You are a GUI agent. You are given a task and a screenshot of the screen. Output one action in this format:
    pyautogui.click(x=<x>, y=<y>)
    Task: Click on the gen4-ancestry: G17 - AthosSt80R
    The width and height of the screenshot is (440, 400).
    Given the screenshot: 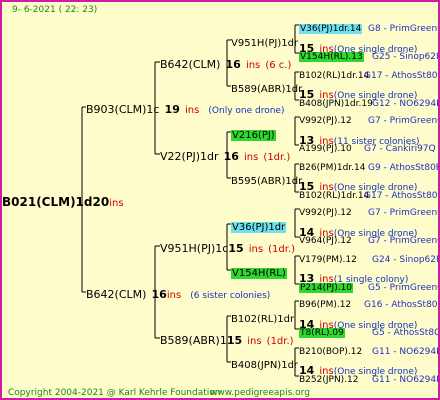 What is the action you would take?
    pyautogui.click(x=402, y=76)
    